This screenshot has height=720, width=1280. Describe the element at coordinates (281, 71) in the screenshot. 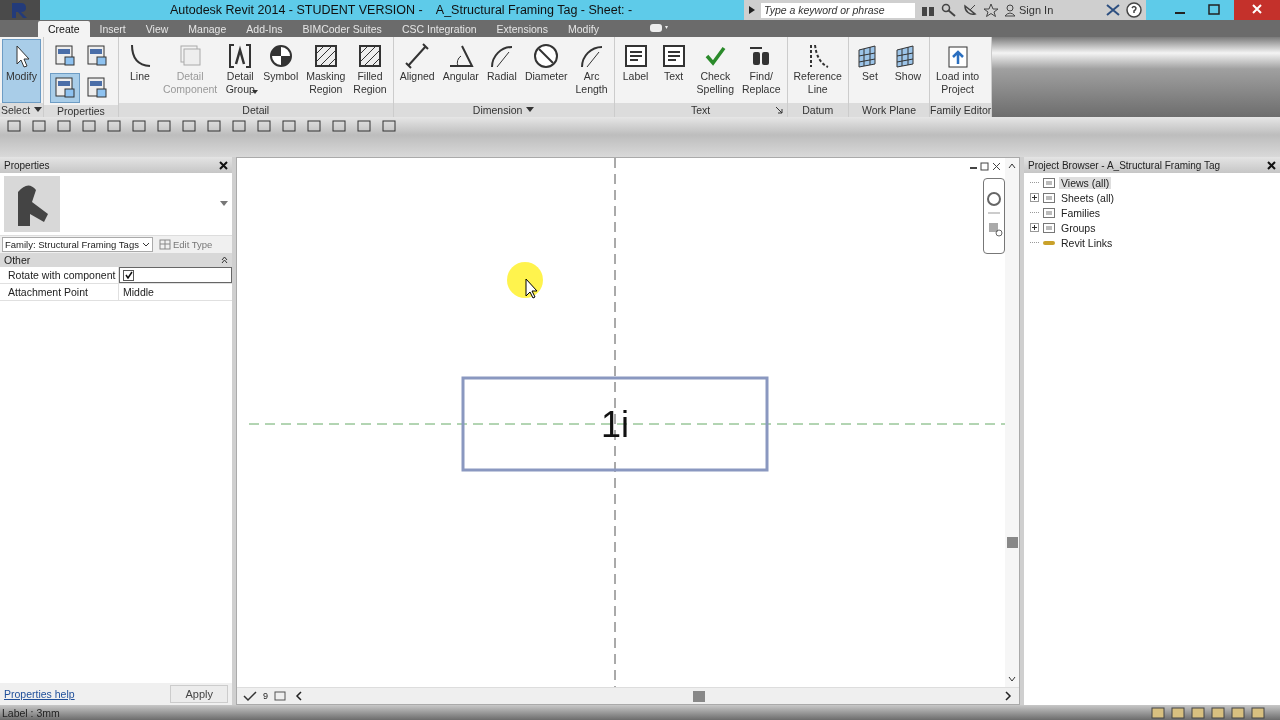

I see `ribbon-button: Symbol` at that location.